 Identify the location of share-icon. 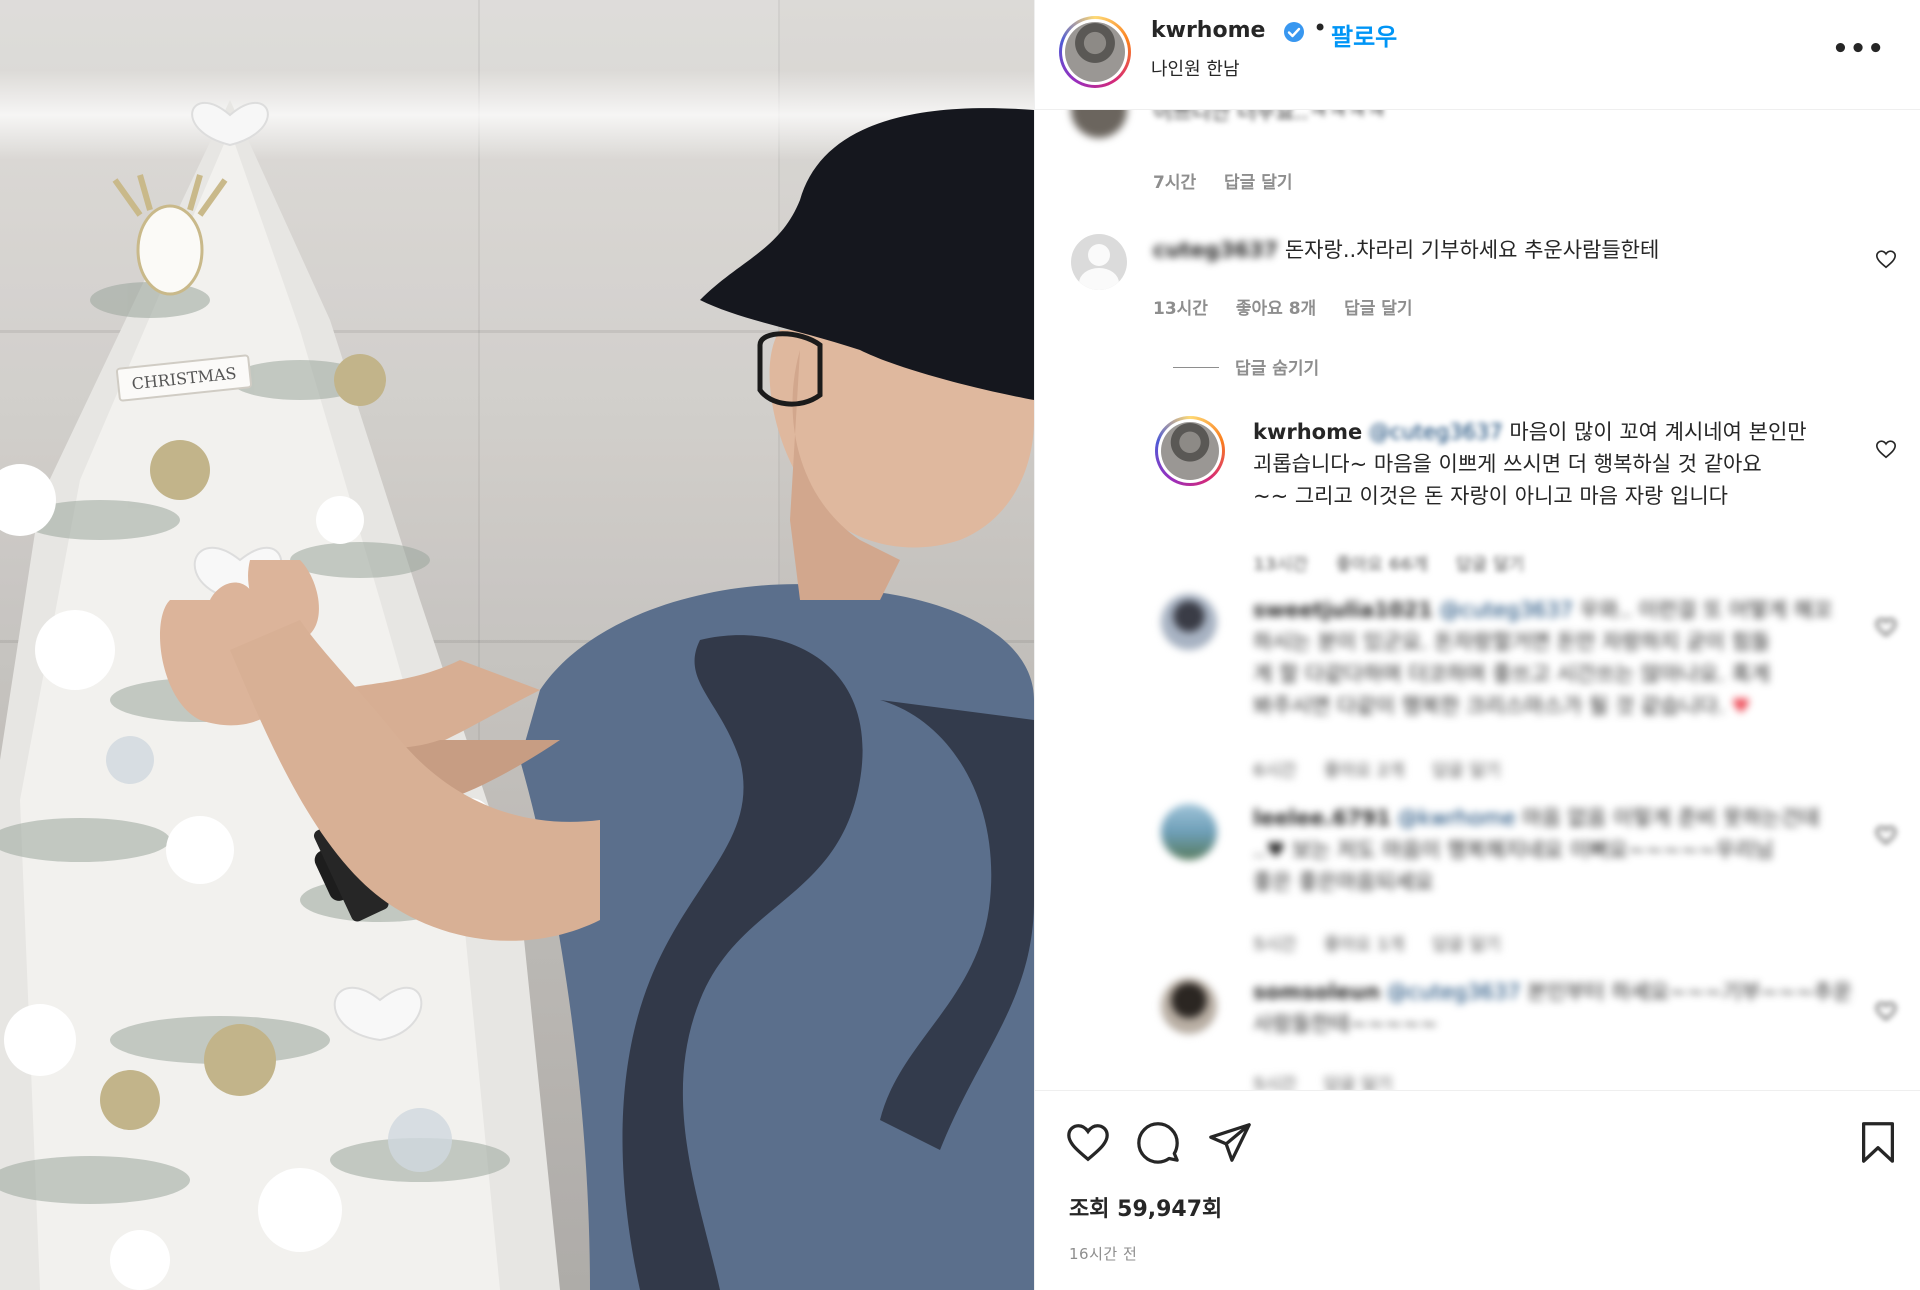
(1230, 1142).